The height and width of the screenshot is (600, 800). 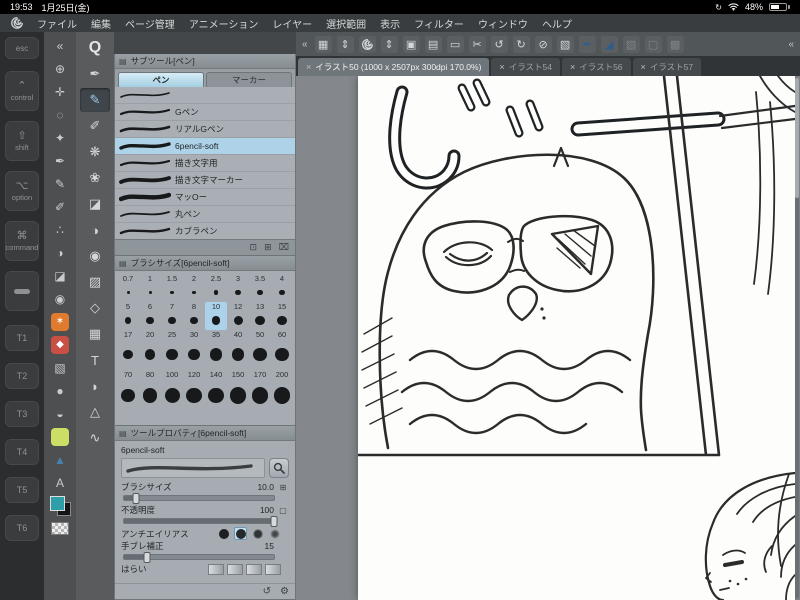 I want to click on brush-size-8: 8, so click(x=194, y=316).